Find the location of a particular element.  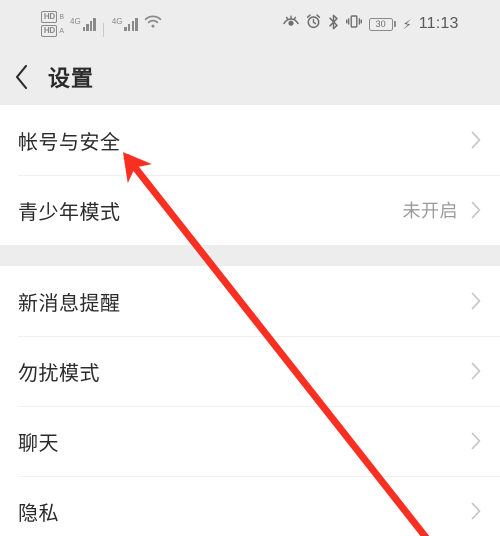

battery-cap is located at coordinates (394, 24).